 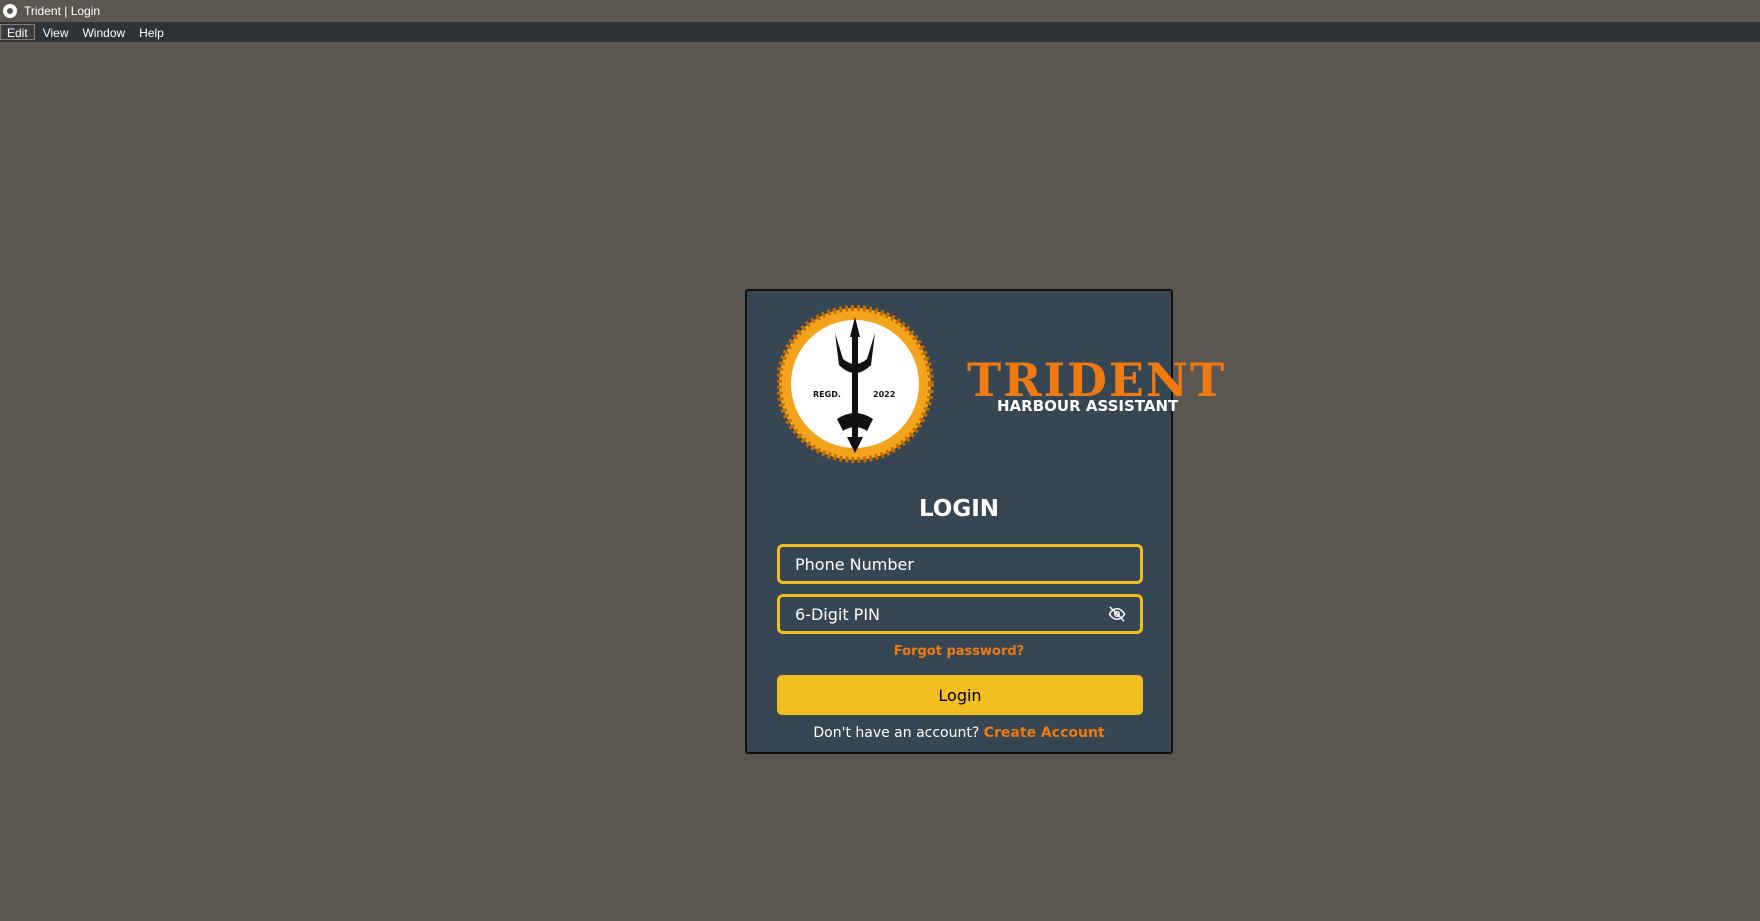 What do you see at coordinates (56, 32) in the screenshot?
I see `menu-view: View` at bounding box center [56, 32].